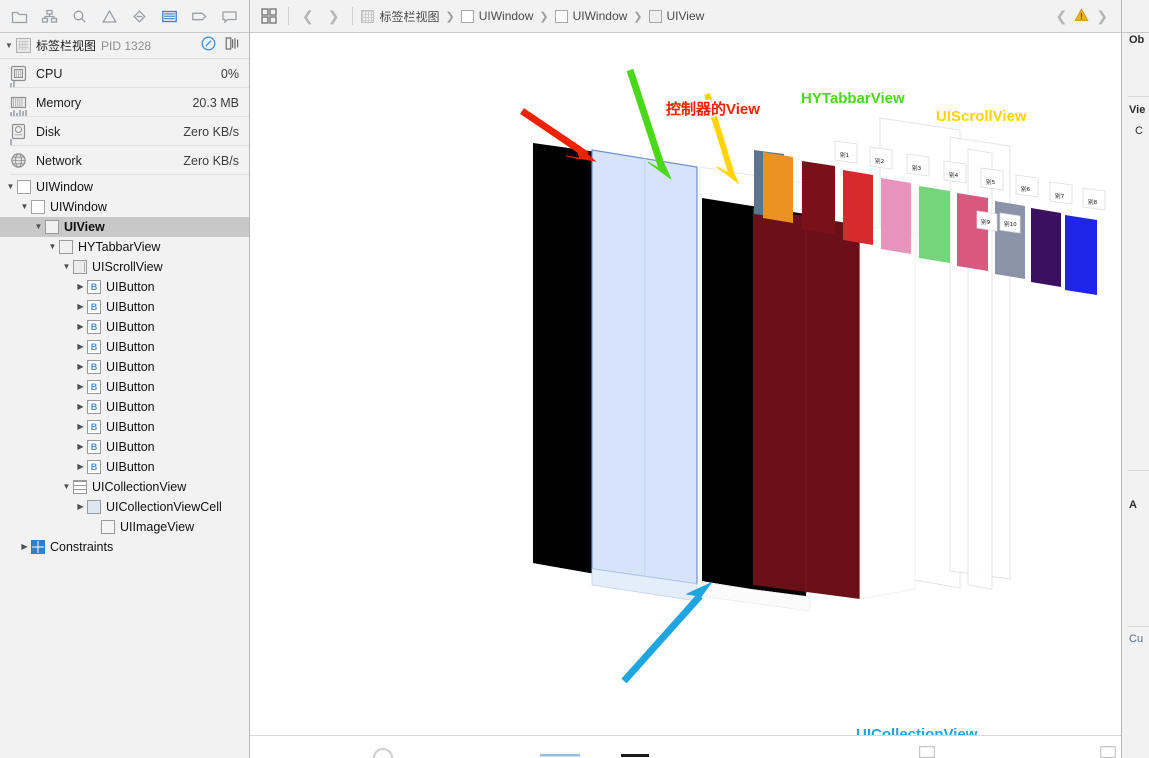  Describe the element at coordinates (208, 46) in the screenshot. I see `gauge-icon` at that location.